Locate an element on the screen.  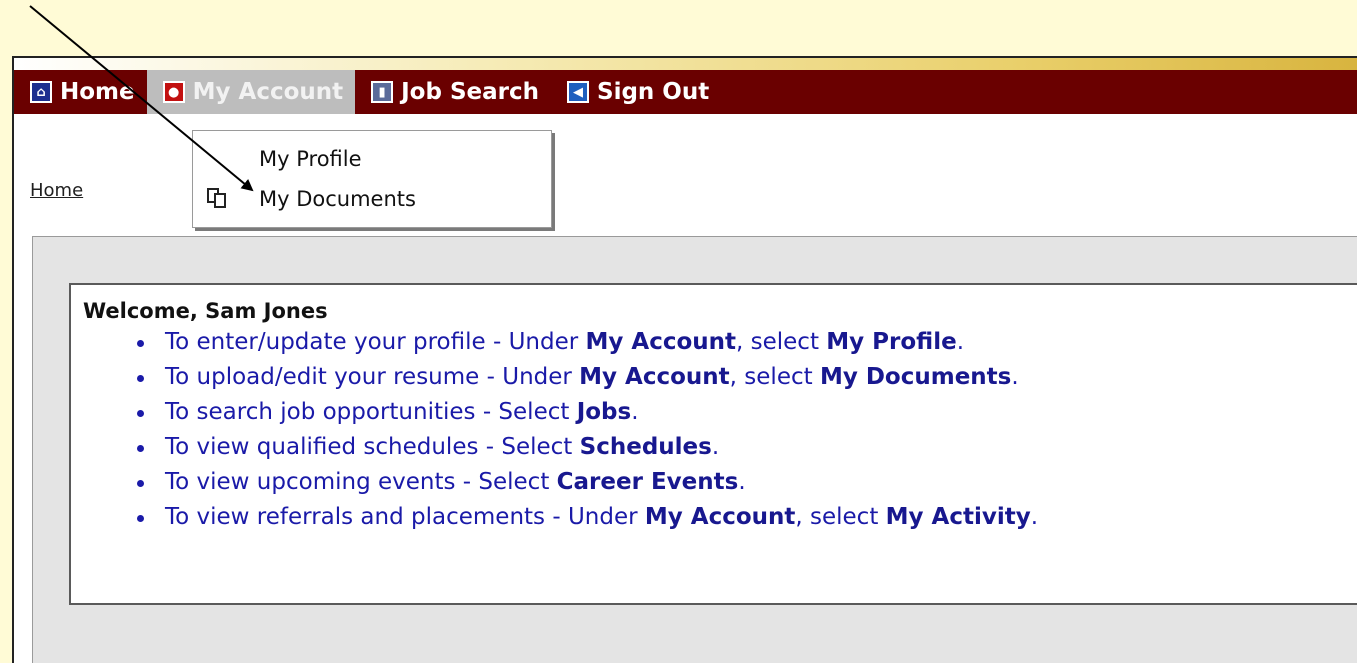
menu-item-my-documents: My Documents is located at coordinates (372, 199).